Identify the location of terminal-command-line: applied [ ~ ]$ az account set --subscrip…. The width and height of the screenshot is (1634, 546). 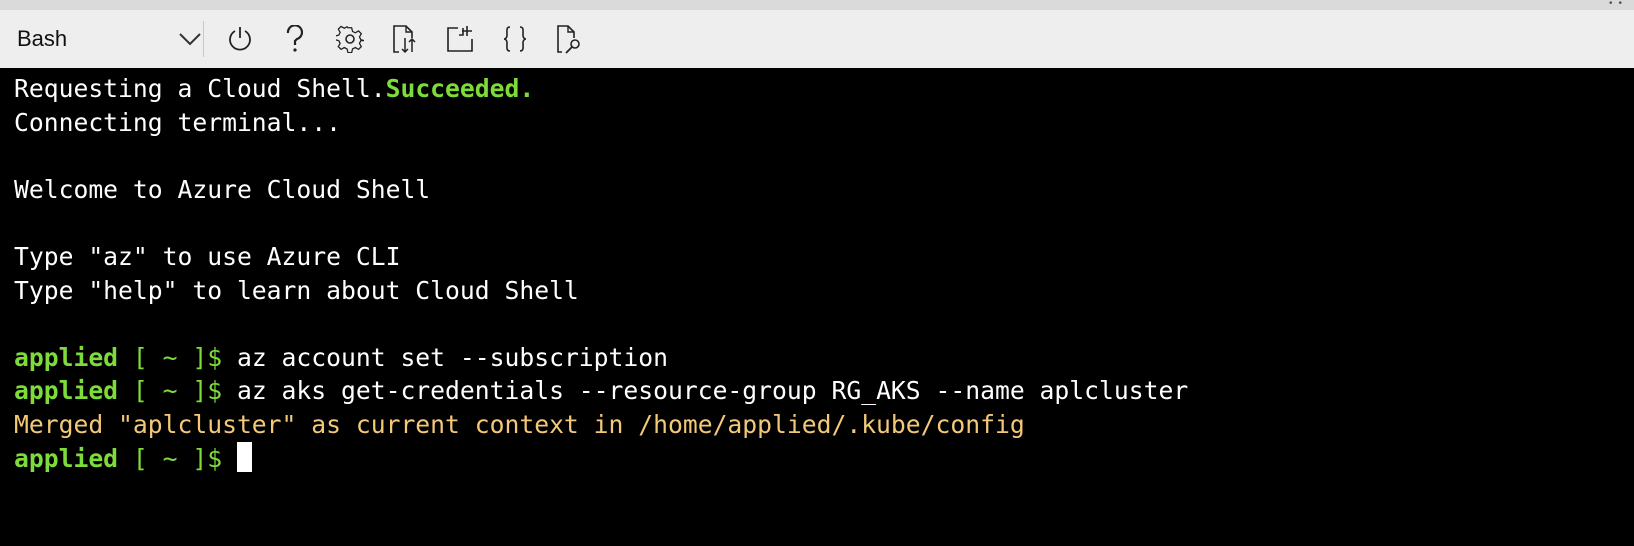
(824, 358).